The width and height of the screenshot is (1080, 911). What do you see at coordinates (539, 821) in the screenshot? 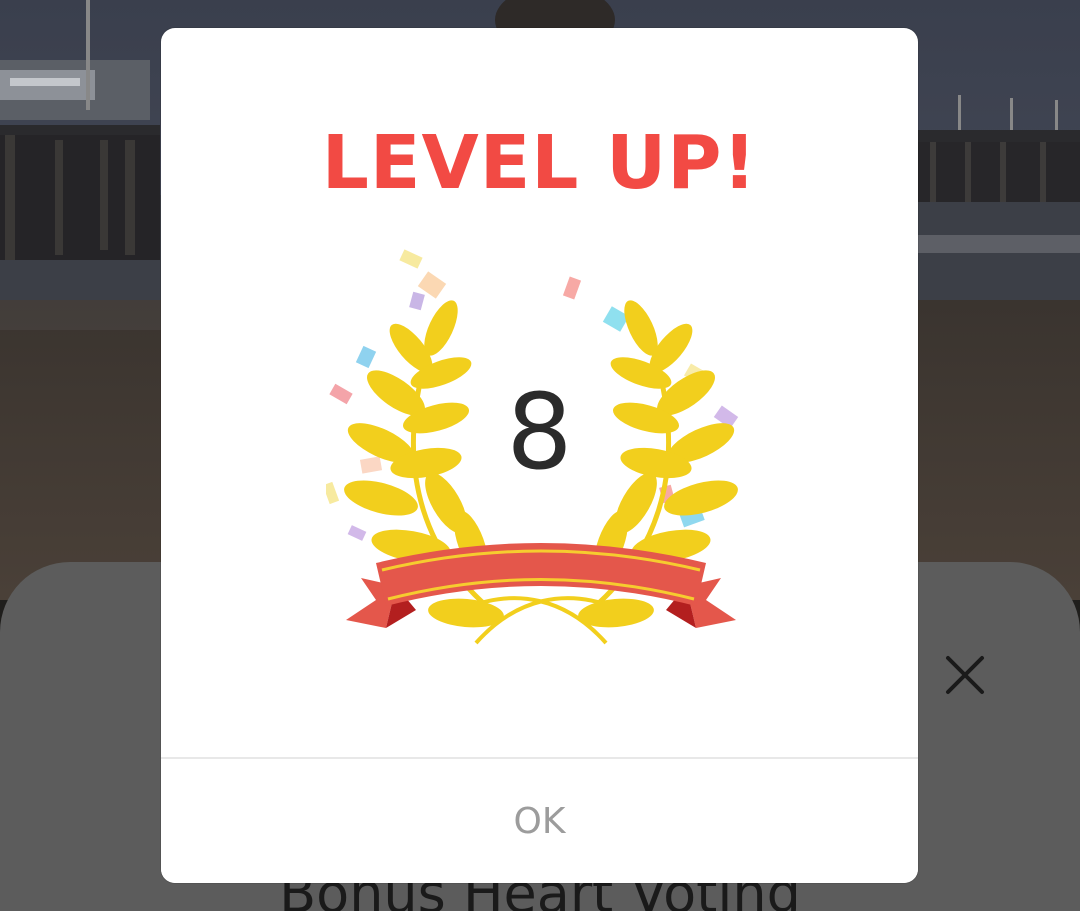
I see `ok-button: OK` at bounding box center [539, 821].